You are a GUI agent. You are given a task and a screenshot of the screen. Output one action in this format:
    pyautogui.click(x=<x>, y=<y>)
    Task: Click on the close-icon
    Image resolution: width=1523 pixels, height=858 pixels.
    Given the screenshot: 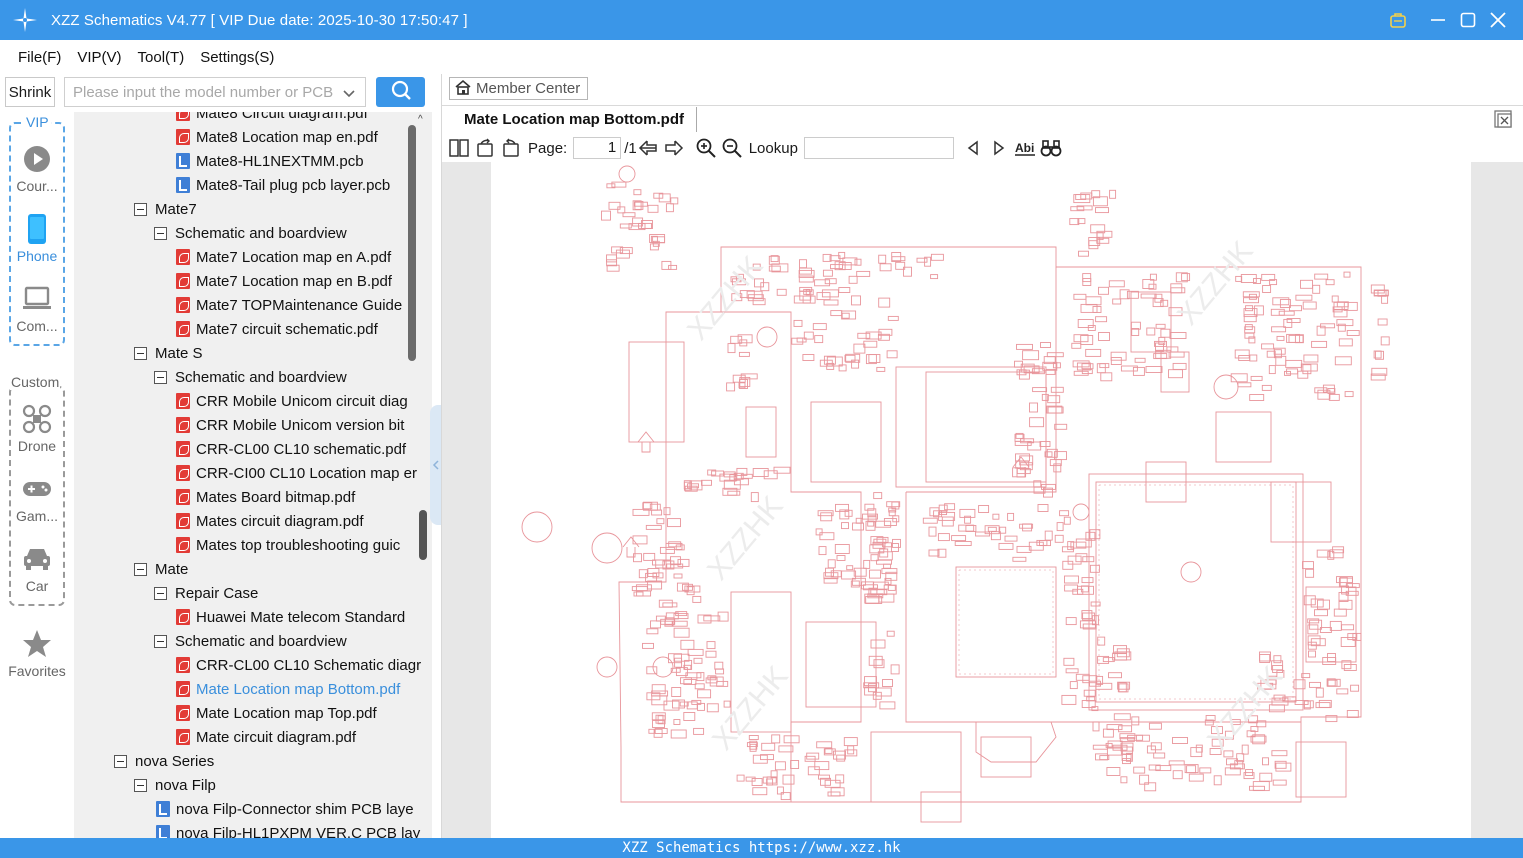 What is the action you would take?
    pyautogui.click(x=1498, y=20)
    